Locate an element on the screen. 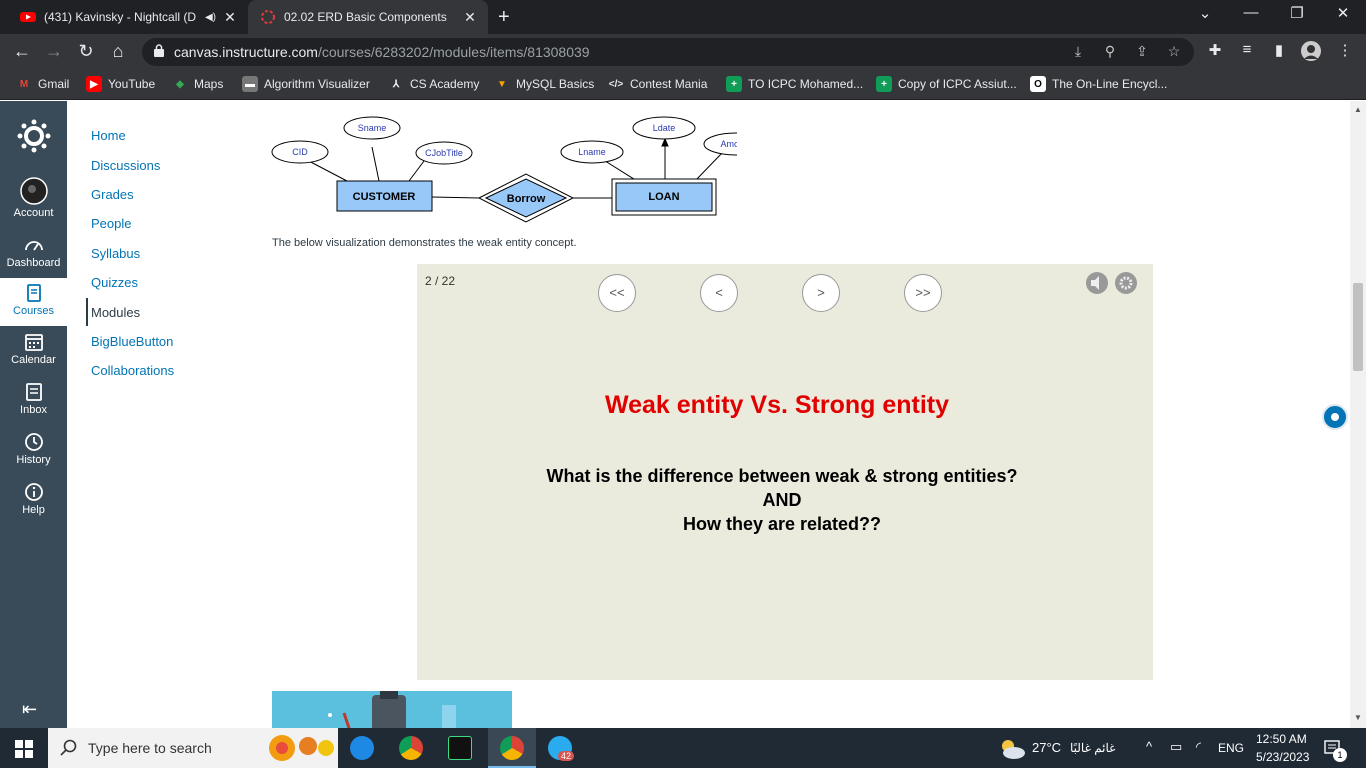 This screenshot has width=1366, height=768. next-slide-button: > is located at coordinates (821, 293).